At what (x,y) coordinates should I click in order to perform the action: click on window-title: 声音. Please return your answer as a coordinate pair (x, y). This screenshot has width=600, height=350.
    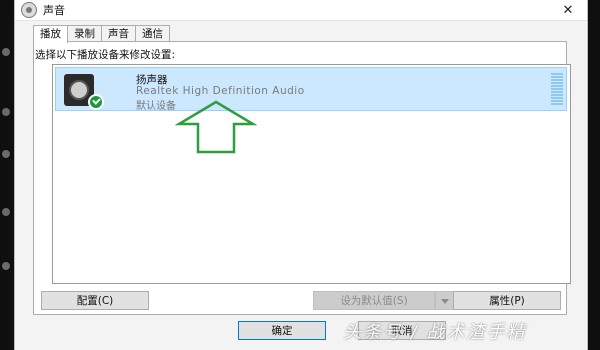
    Looking at the image, I should click on (54, 10).